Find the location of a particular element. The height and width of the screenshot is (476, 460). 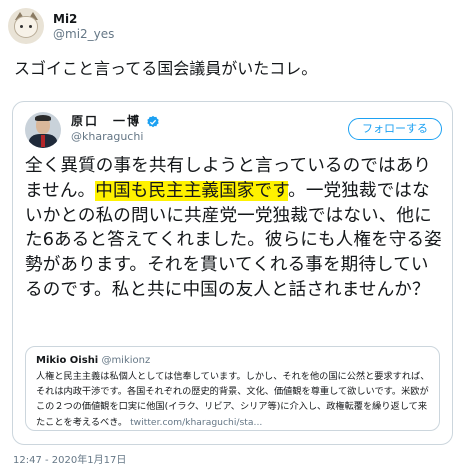

inner-quoted-header: Mikio Oishi @mikionz is located at coordinates (93, 360).